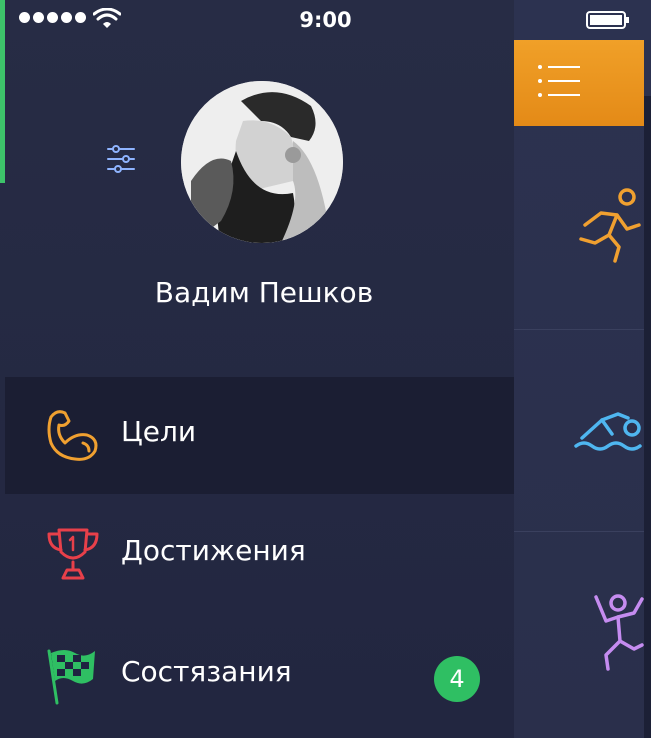 The height and width of the screenshot is (738, 651). What do you see at coordinates (619, 632) in the screenshot?
I see `climbing-icon` at bounding box center [619, 632].